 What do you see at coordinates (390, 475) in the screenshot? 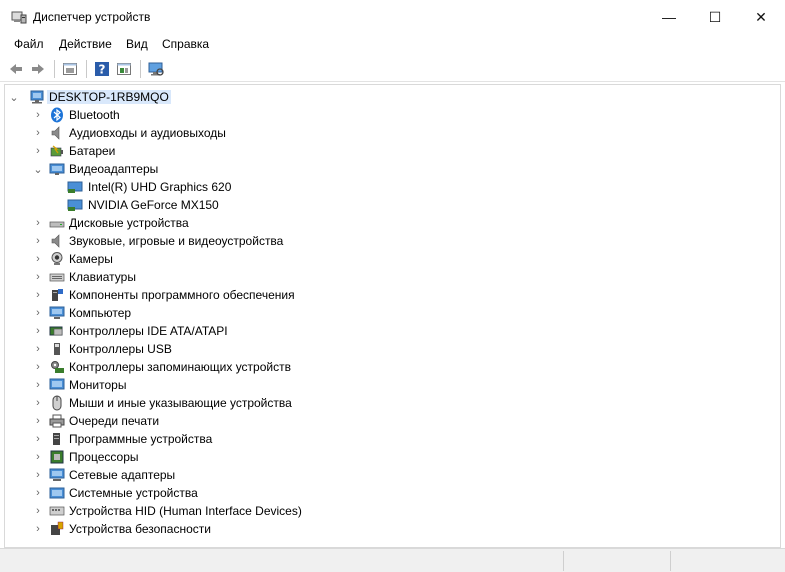
I see `tree-item-network-adapters: › Сетевые адаптеры` at bounding box center [390, 475].